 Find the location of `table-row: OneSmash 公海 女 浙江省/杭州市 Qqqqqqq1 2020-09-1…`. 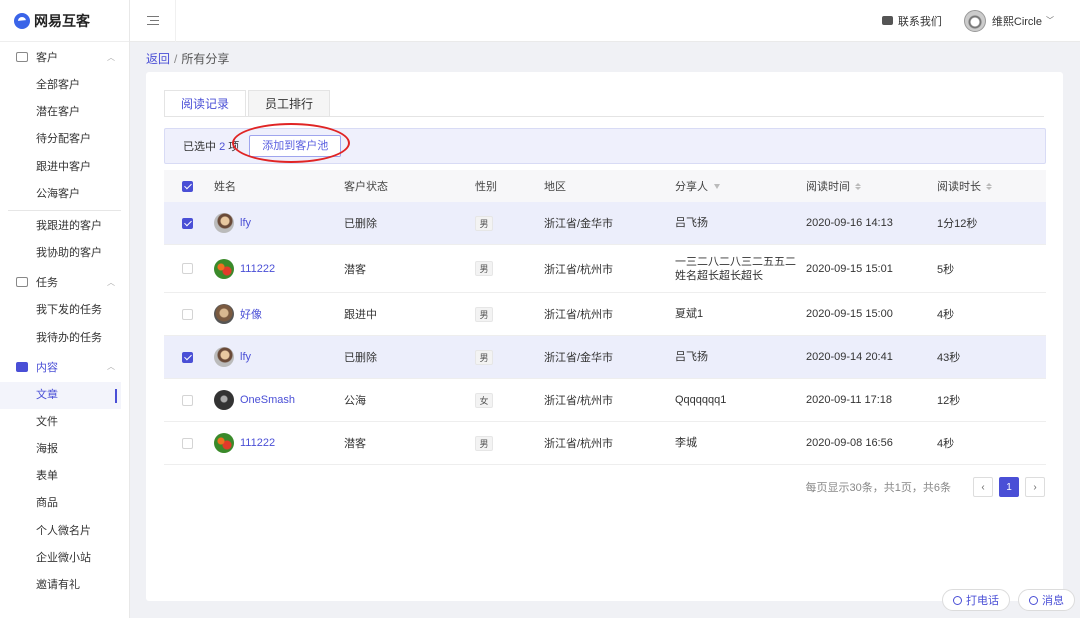

table-row: OneSmash 公海 女 浙江省/杭州市 Qqqqqqq1 2020-09-1… is located at coordinates (605, 400).